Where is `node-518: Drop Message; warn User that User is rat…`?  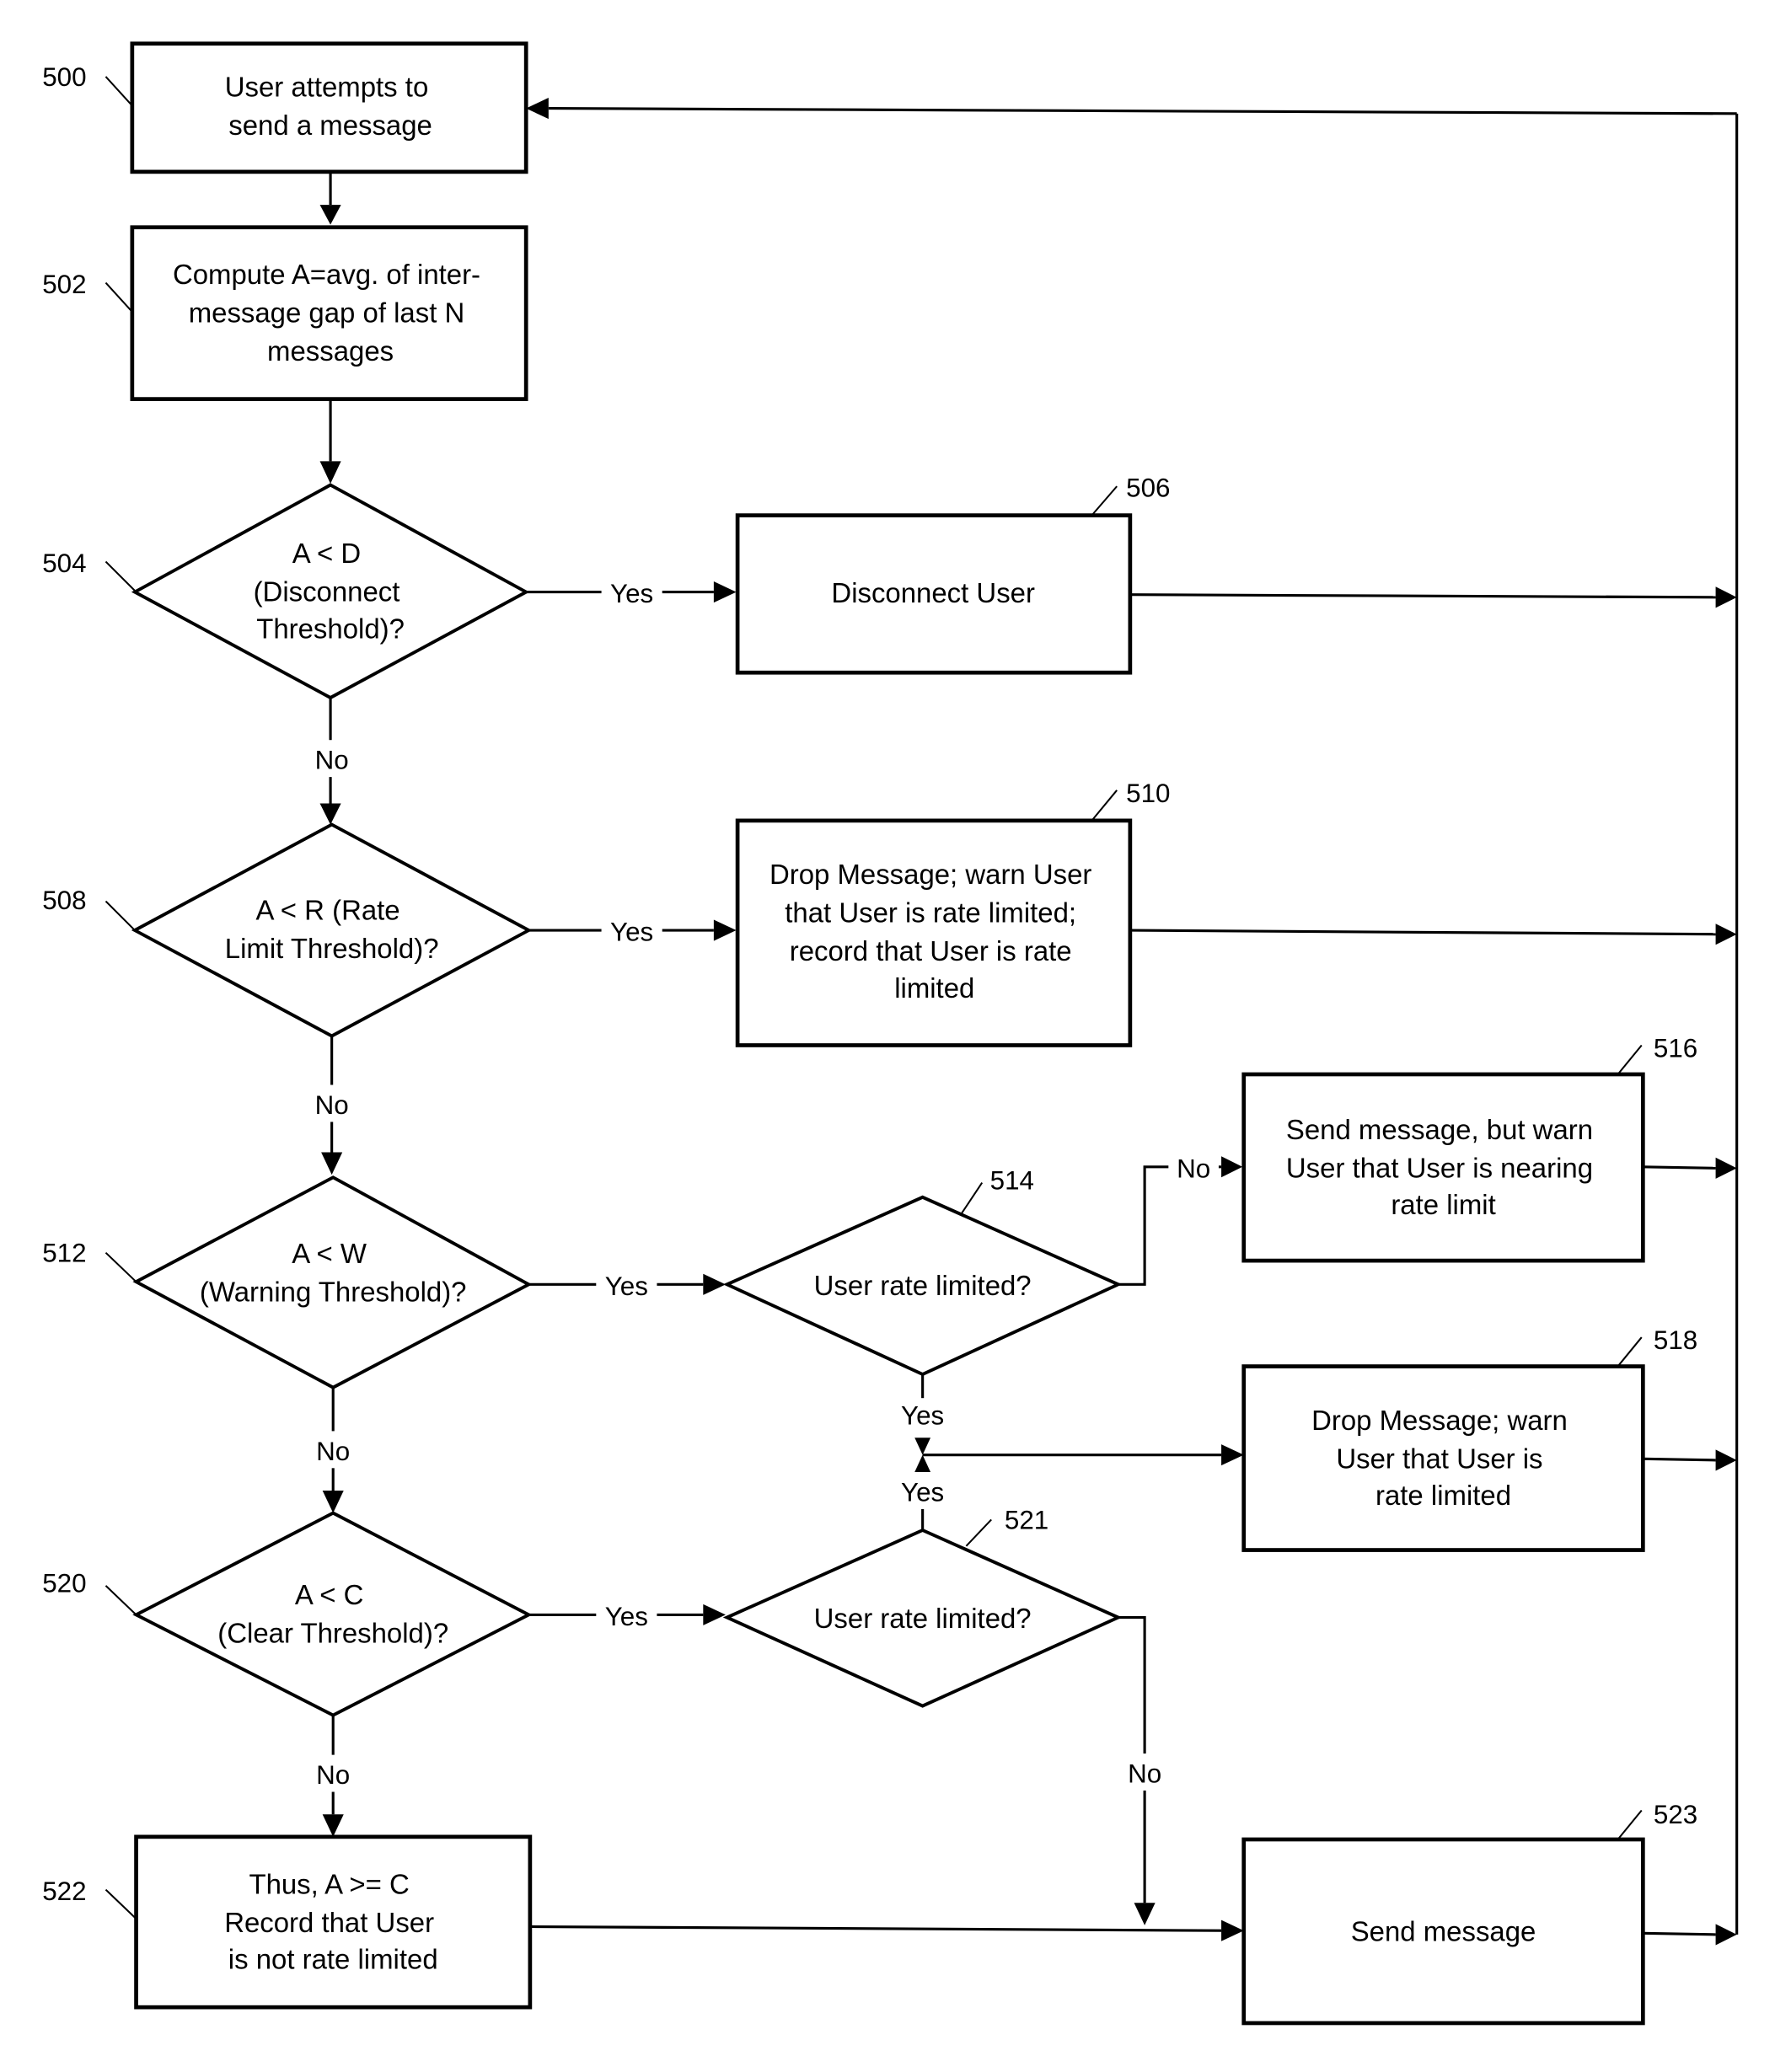 node-518: Drop Message; warn User that User is rat… is located at coordinates (1469, 1439).